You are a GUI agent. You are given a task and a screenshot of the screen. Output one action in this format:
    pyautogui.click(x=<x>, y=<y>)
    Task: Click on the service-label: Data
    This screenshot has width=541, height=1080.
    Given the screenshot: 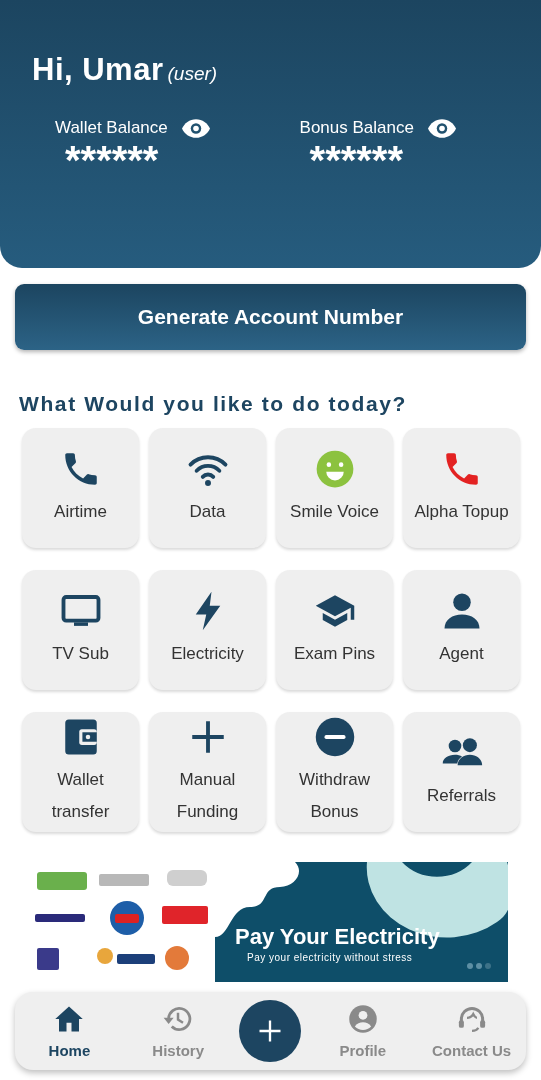 What is the action you would take?
    pyautogui.click(x=207, y=512)
    